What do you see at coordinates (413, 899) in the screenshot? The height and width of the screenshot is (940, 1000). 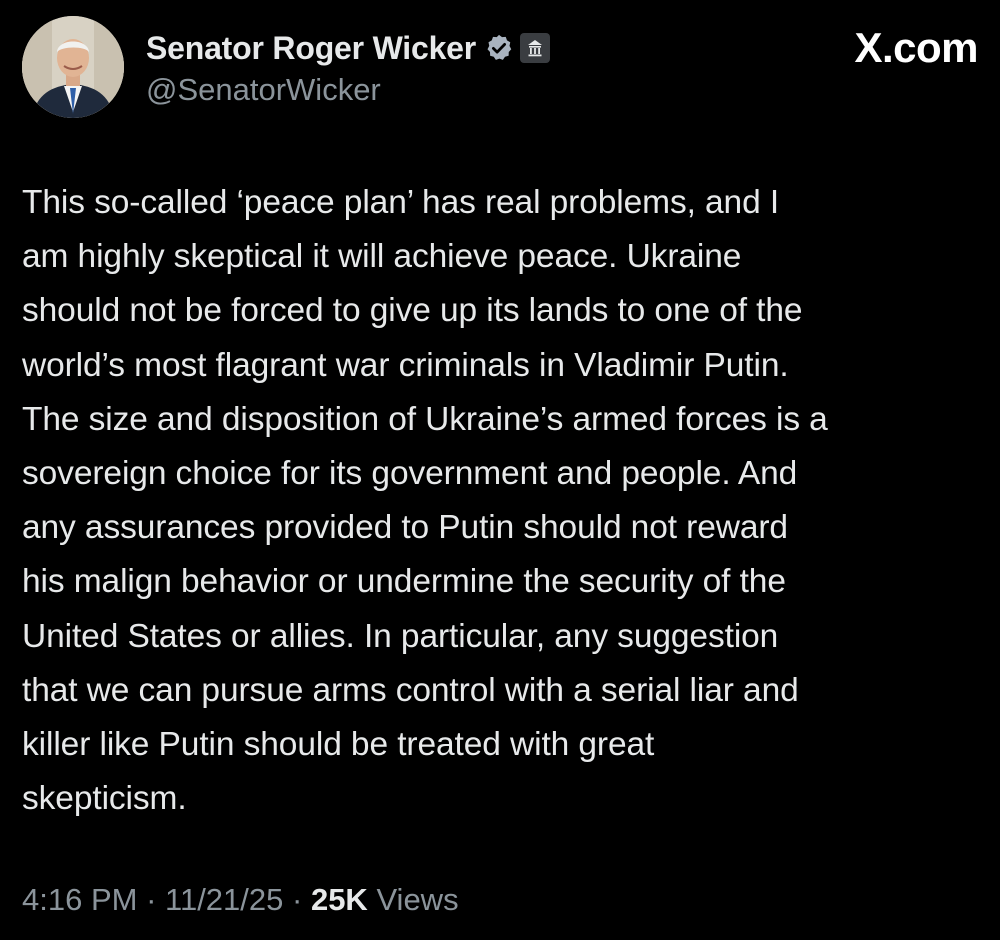 I see `views-label: Views` at bounding box center [413, 899].